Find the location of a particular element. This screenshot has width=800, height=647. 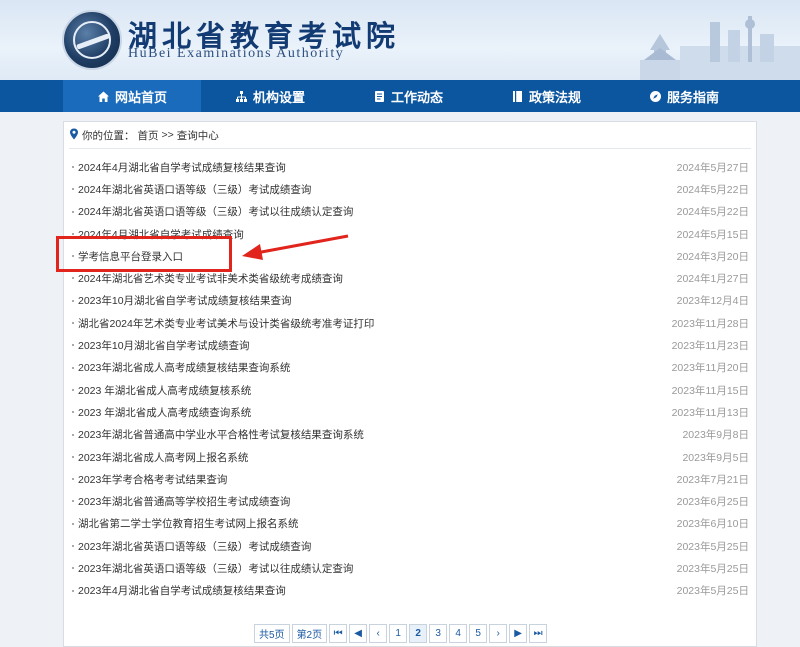

divider is located at coordinates (410, 148).